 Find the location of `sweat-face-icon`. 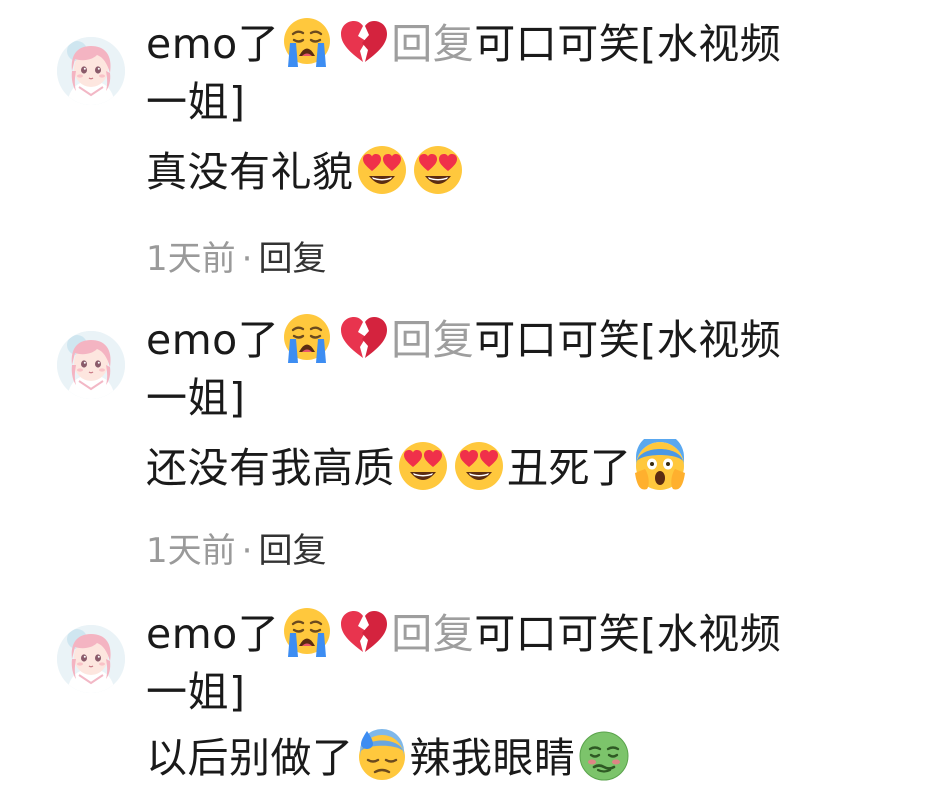

sweat-face-icon is located at coordinates (382, 756).